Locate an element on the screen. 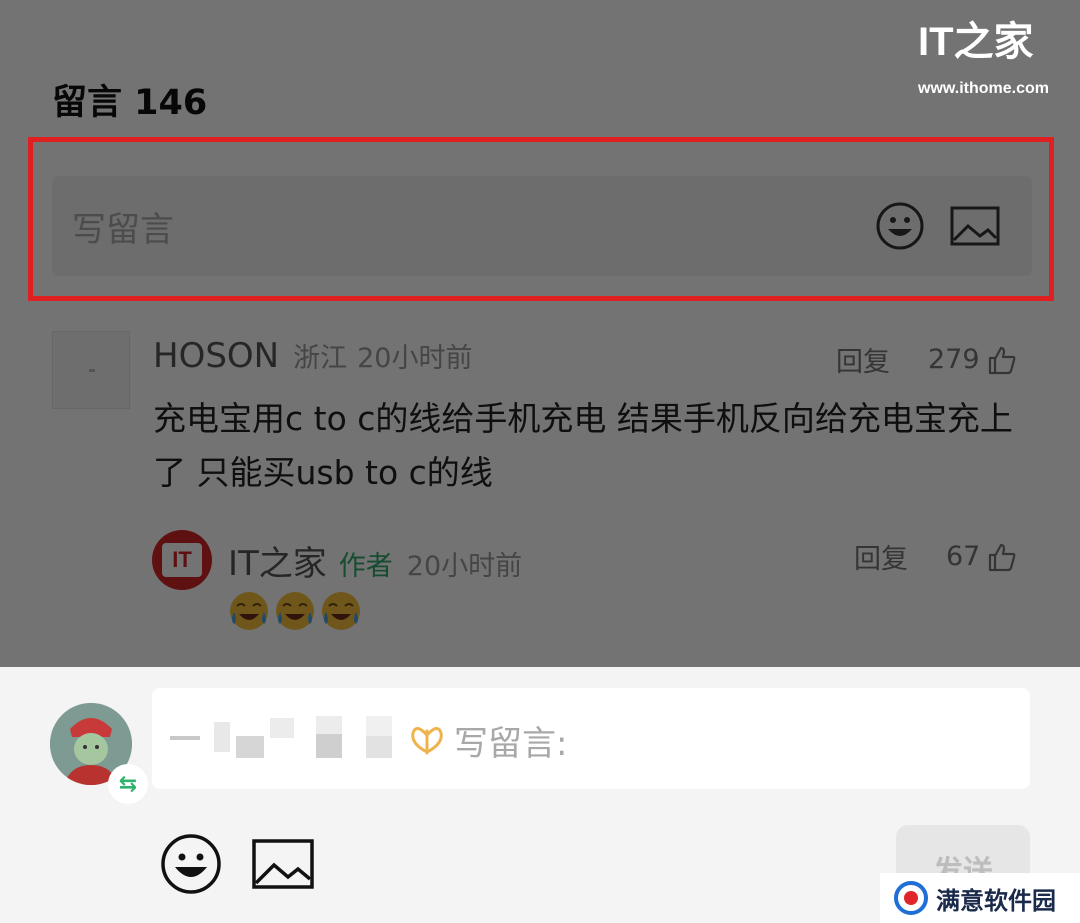 This screenshot has width=1080, height=923. it-avatar-label: IT is located at coordinates (182, 560).